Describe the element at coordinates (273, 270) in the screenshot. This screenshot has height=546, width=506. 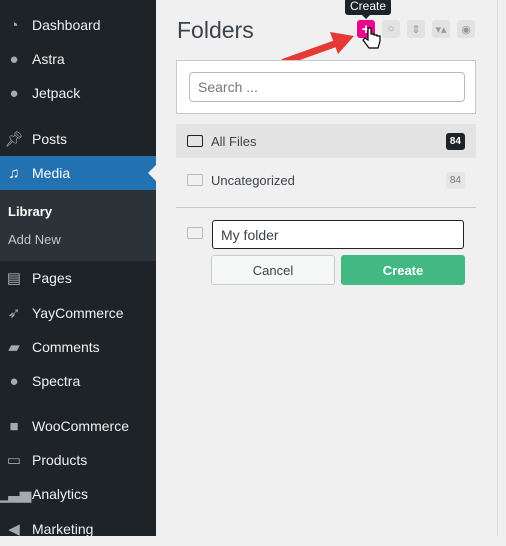
I see `cancel-button: Cancel` at that location.